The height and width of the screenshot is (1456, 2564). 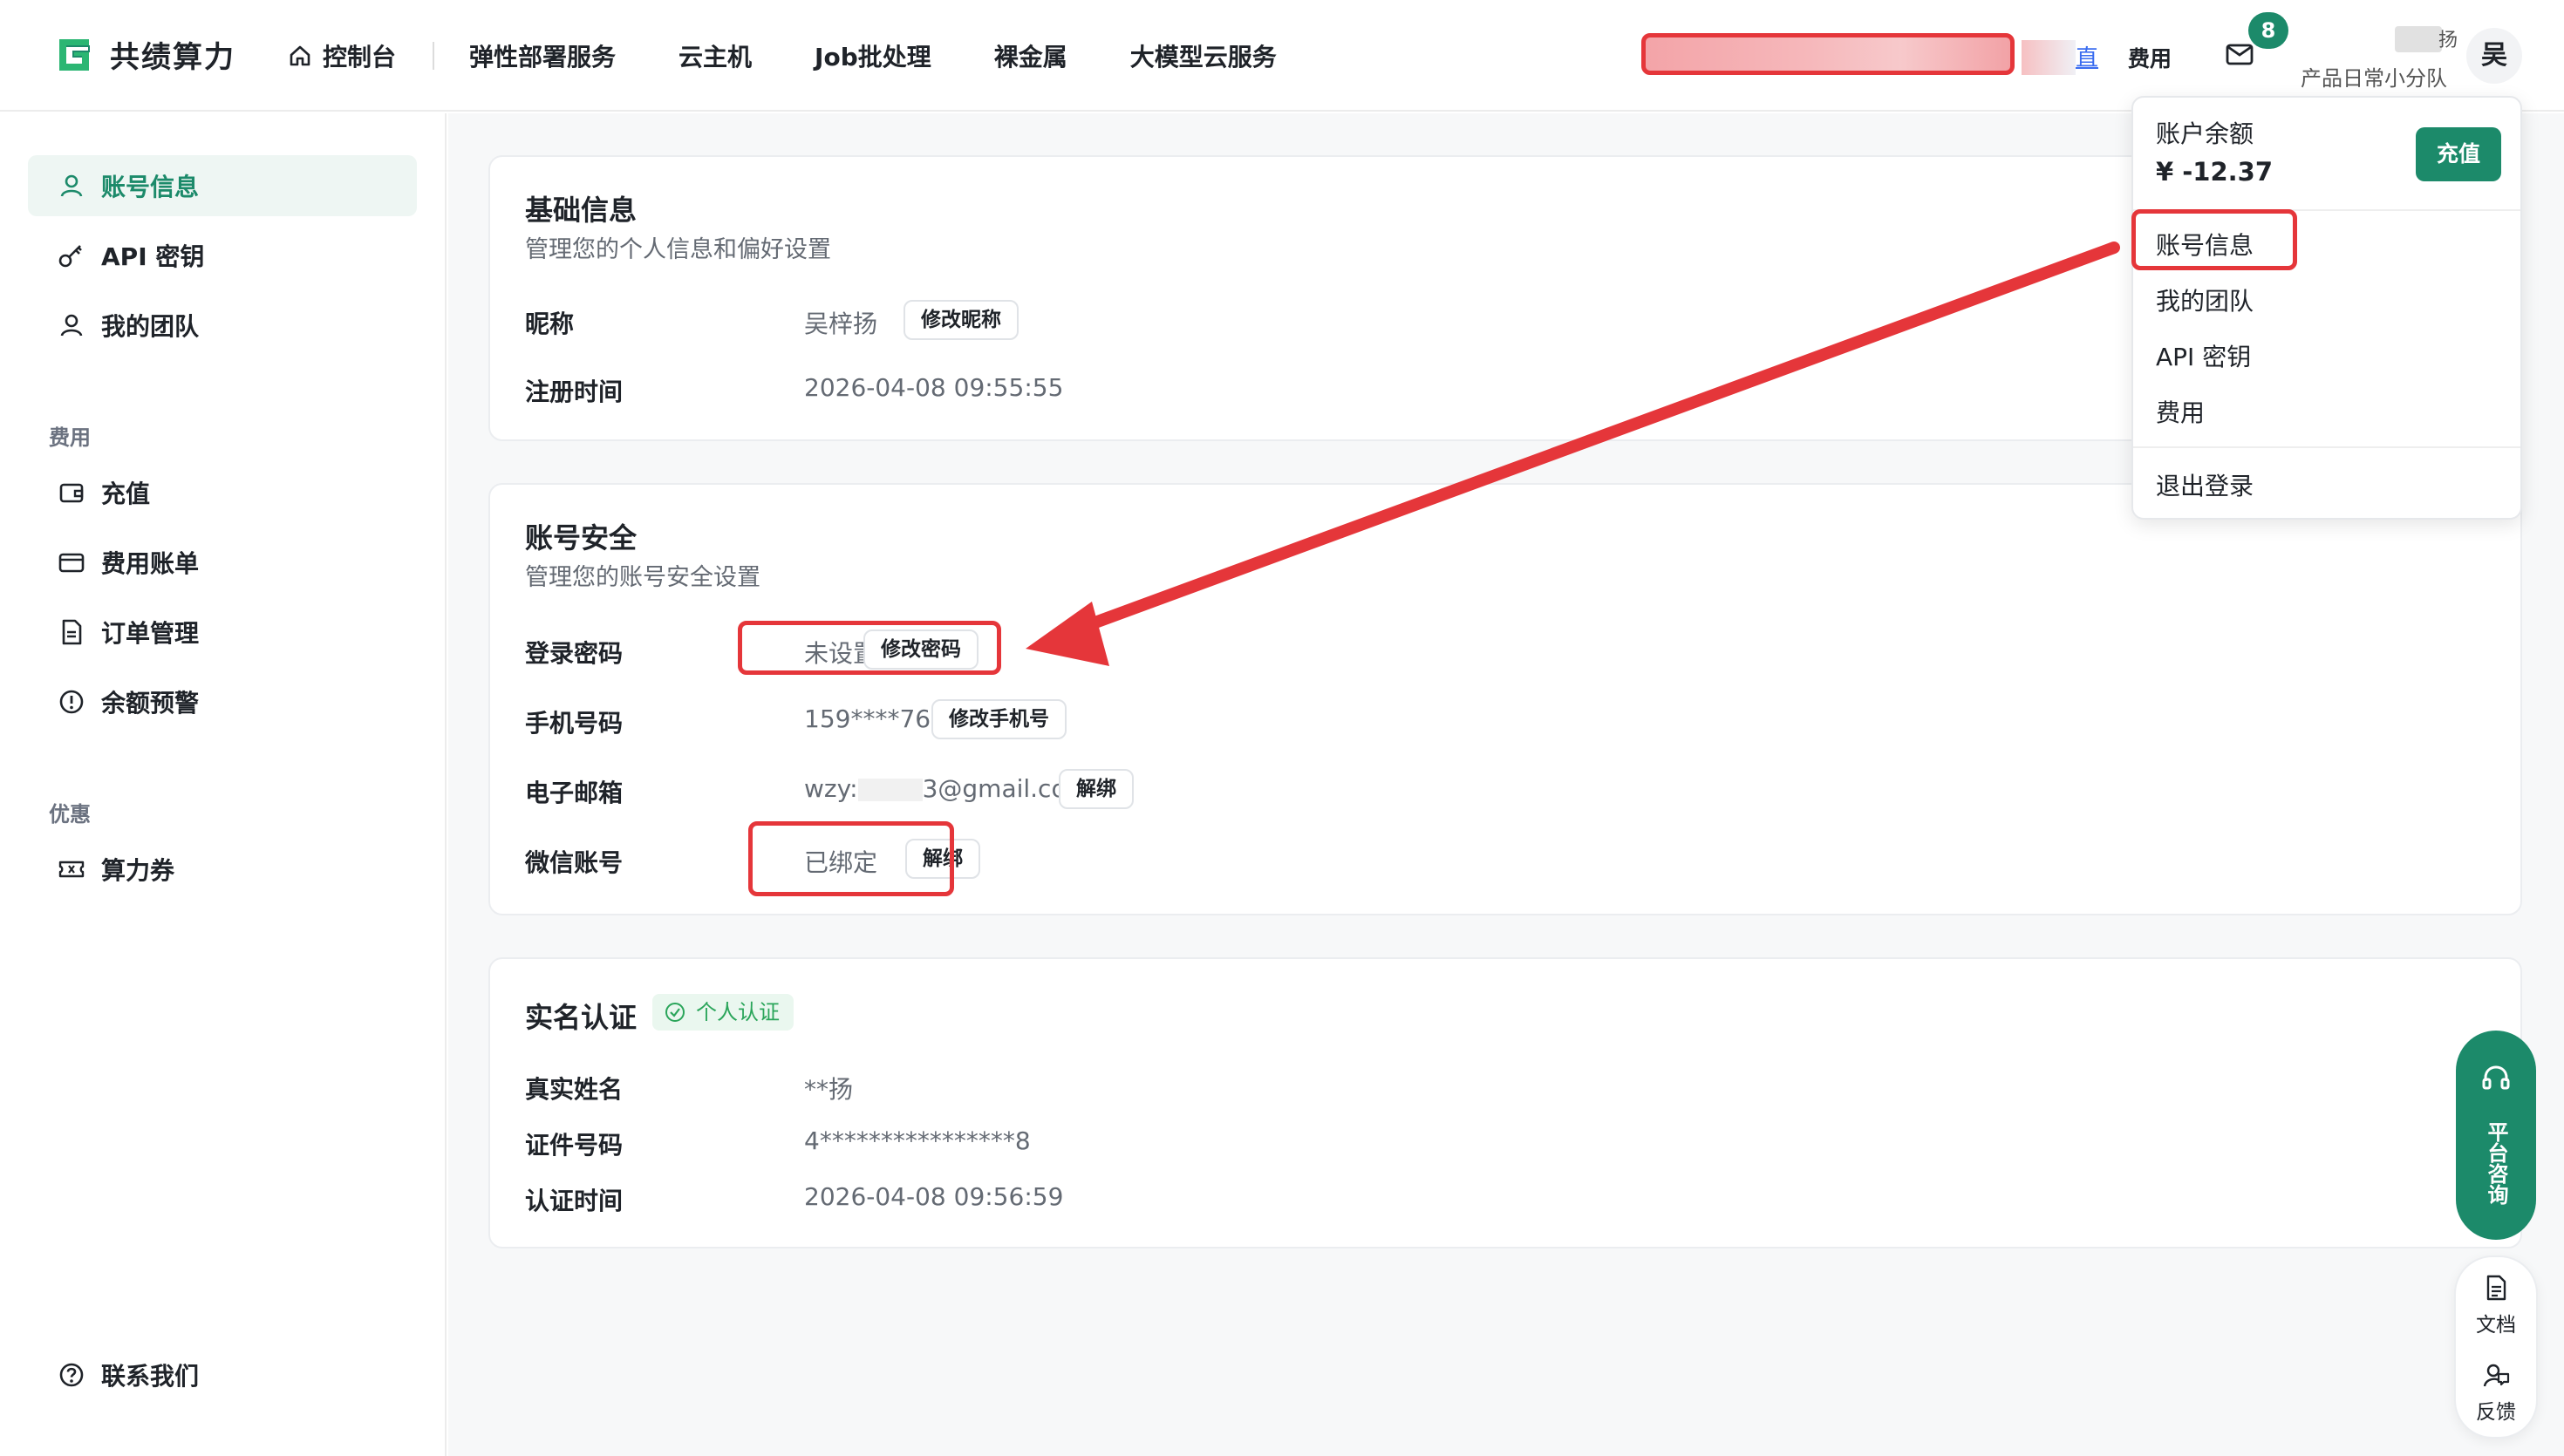 What do you see at coordinates (2496, 1305) in the screenshot?
I see `docs-button: 文档` at bounding box center [2496, 1305].